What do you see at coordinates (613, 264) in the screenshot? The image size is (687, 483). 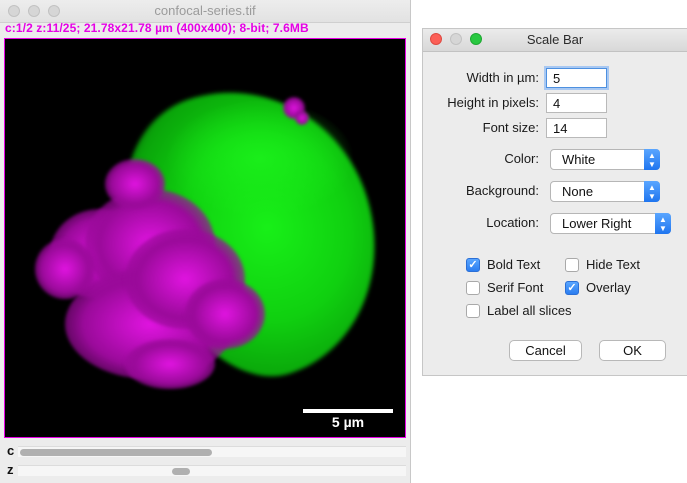 I see `hide-text-label: Hide Text` at bounding box center [613, 264].